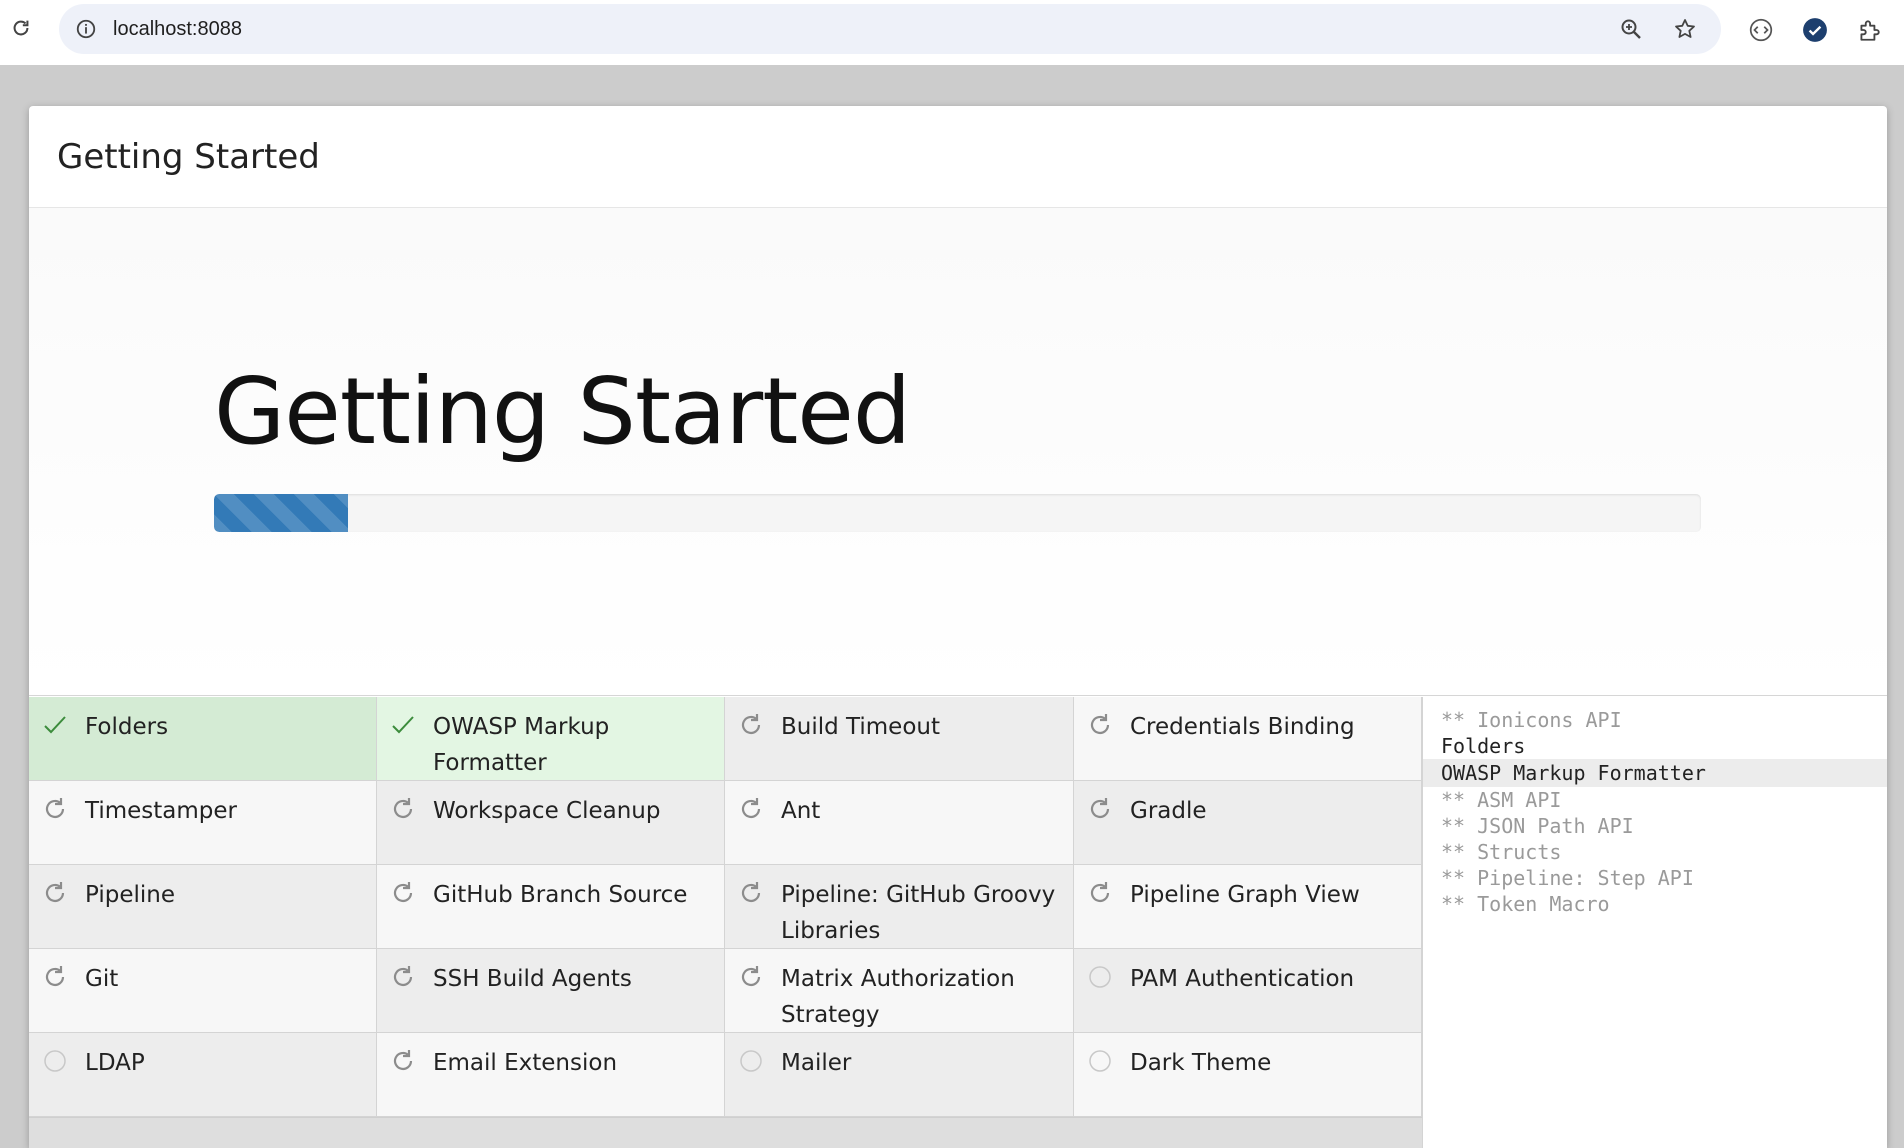  I want to click on plugin-item: Pipeline Graph View, so click(1248, 907).